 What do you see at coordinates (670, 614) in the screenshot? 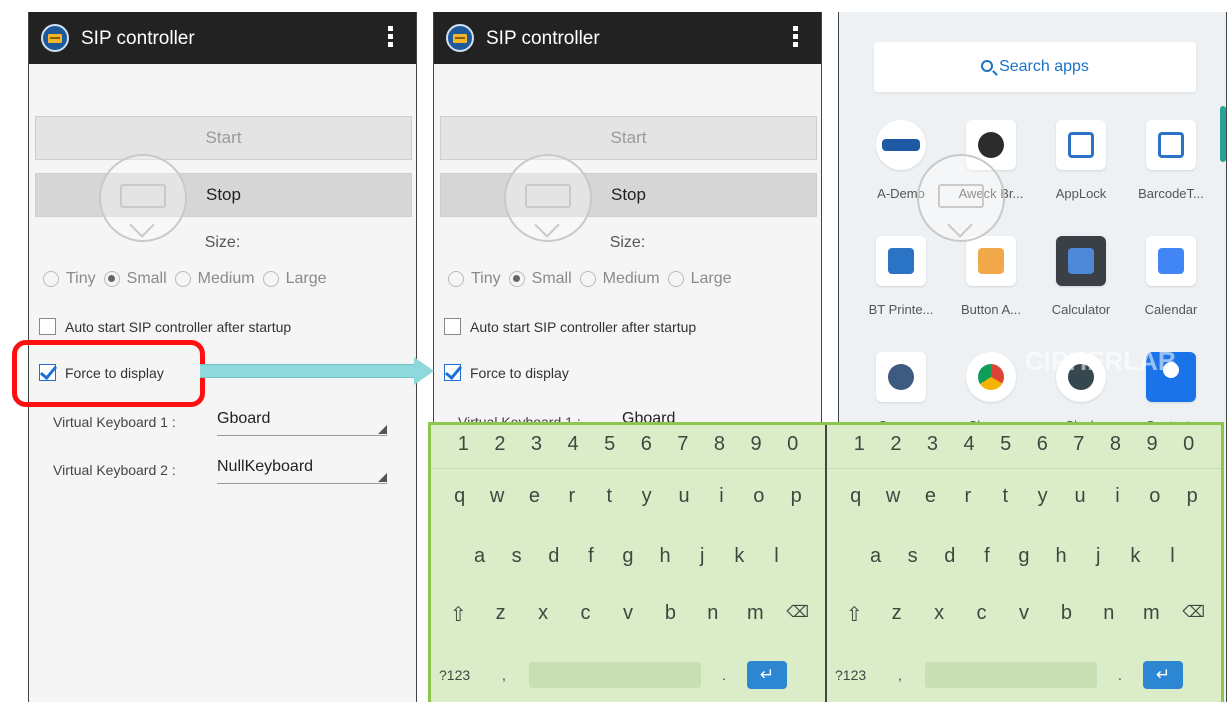
I see `key: b` at bounding box center [670, 614].